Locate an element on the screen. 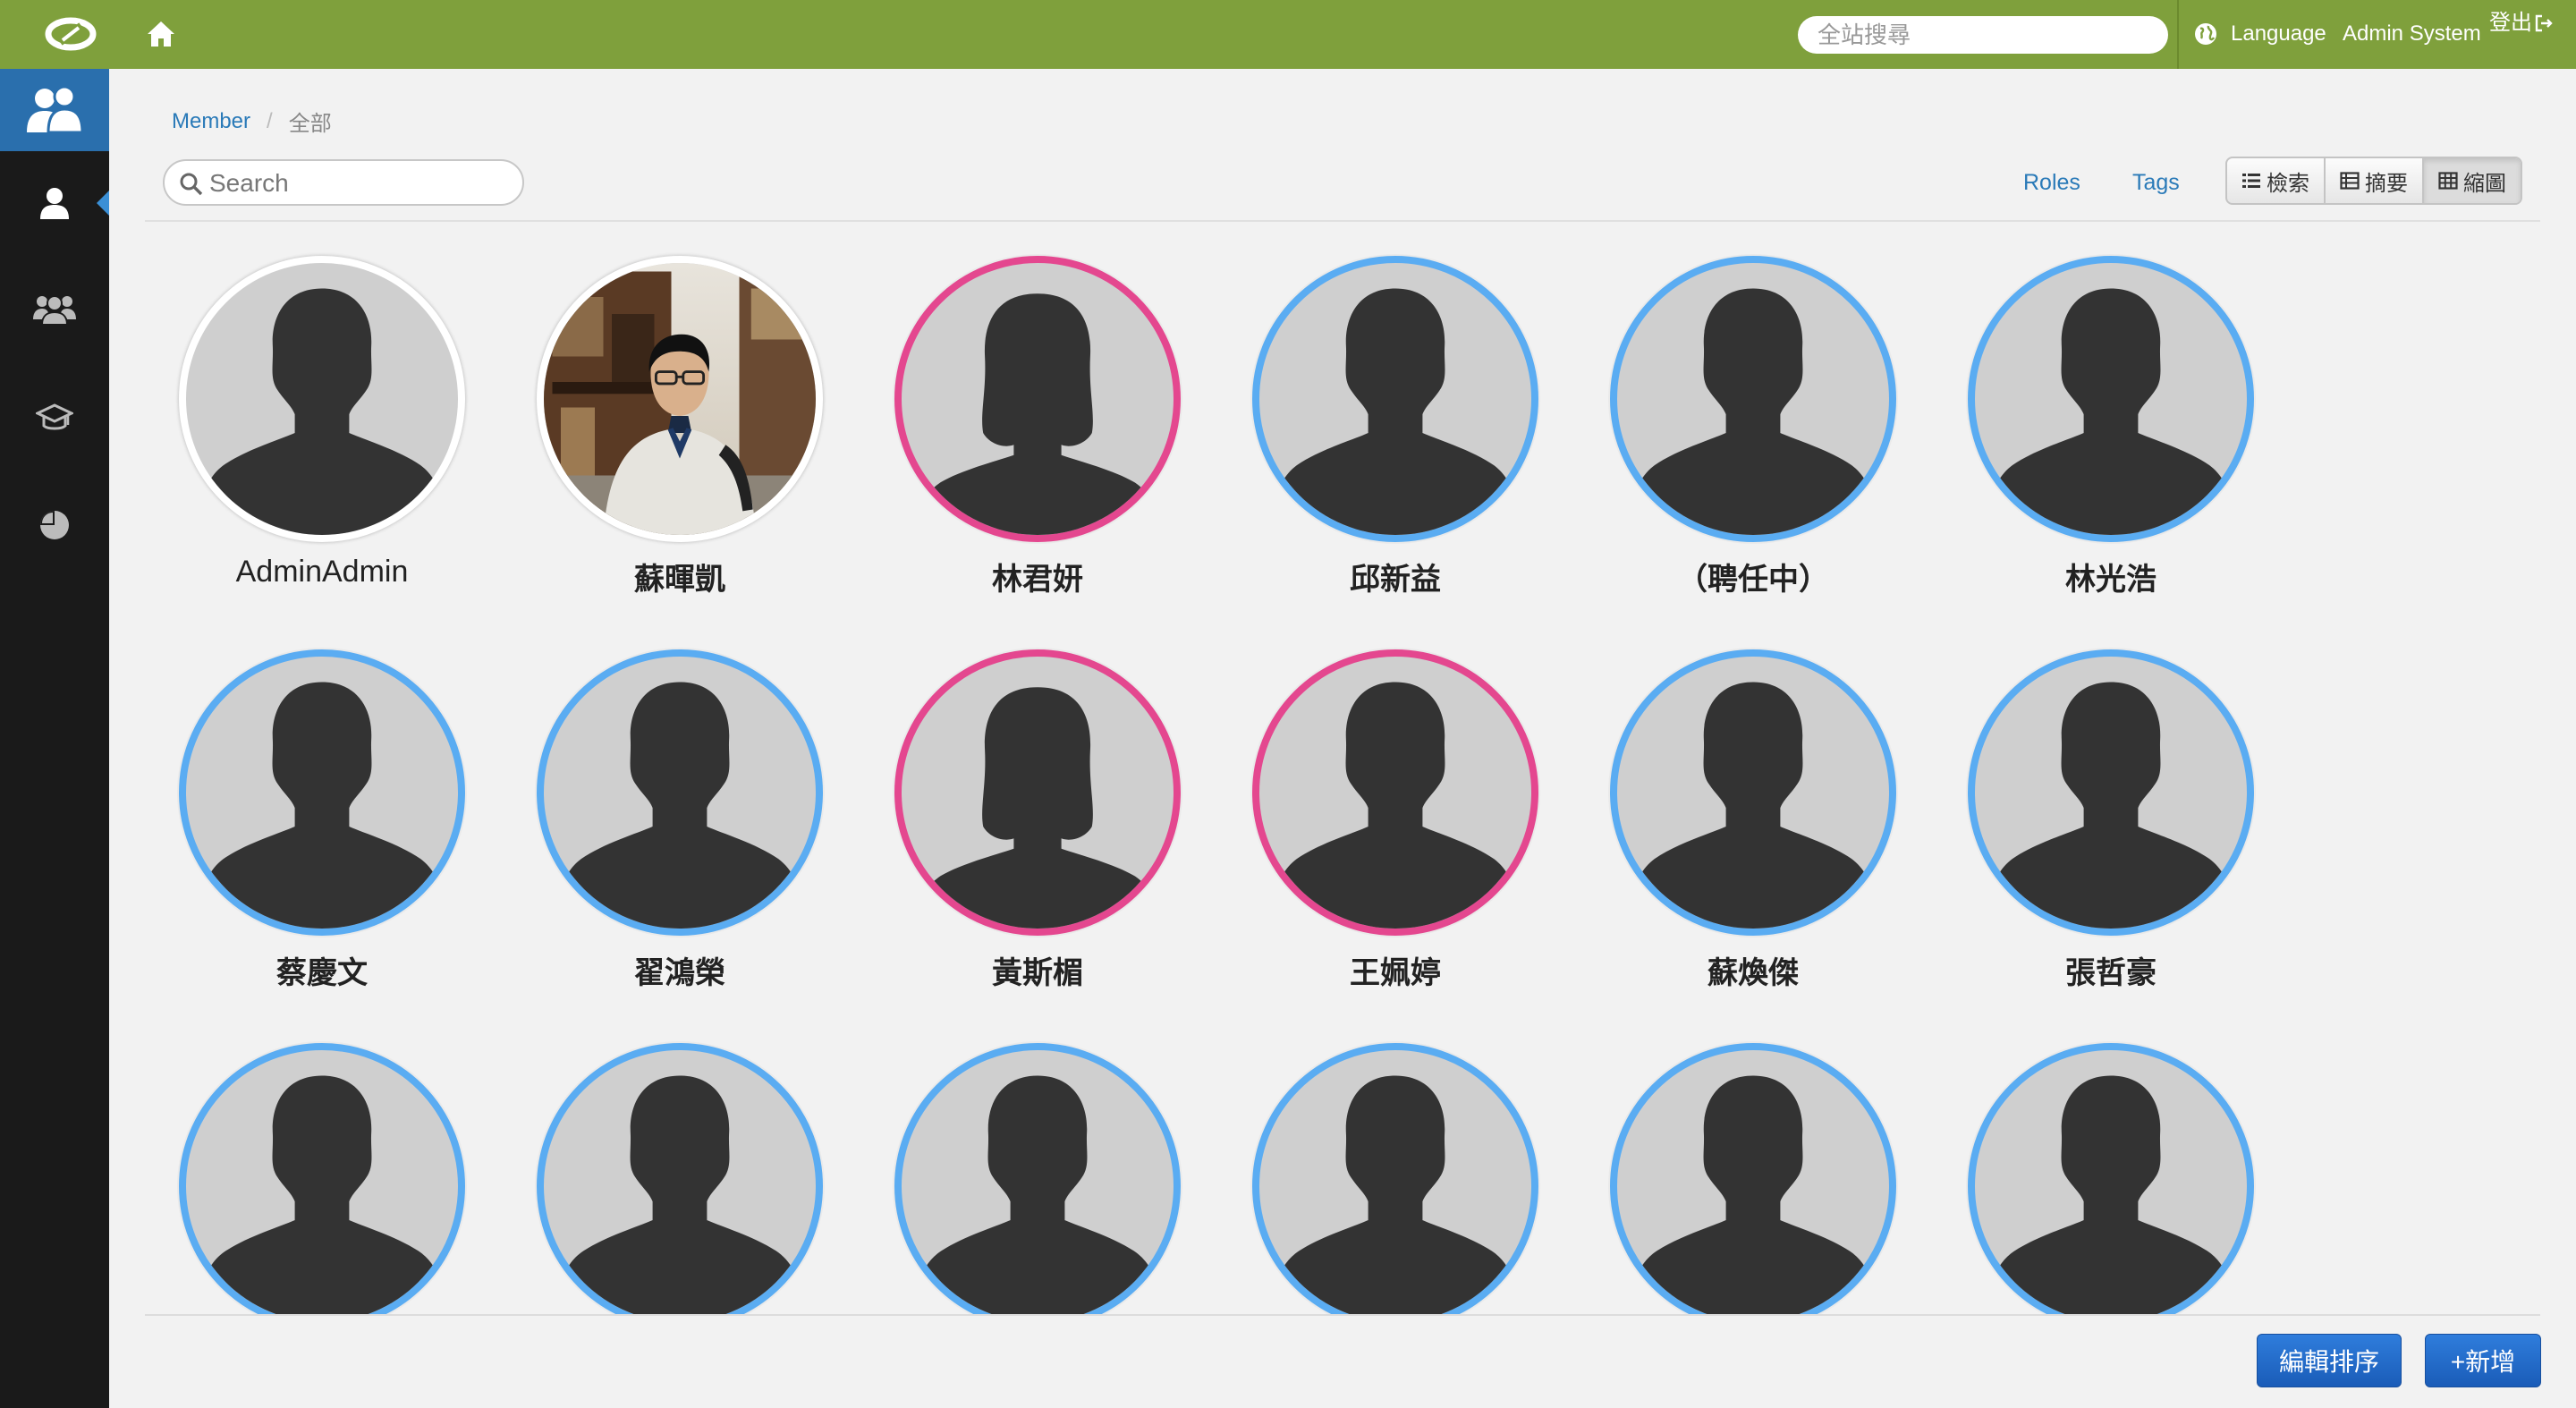  logout-icon is located at coordinates (2544, 23).